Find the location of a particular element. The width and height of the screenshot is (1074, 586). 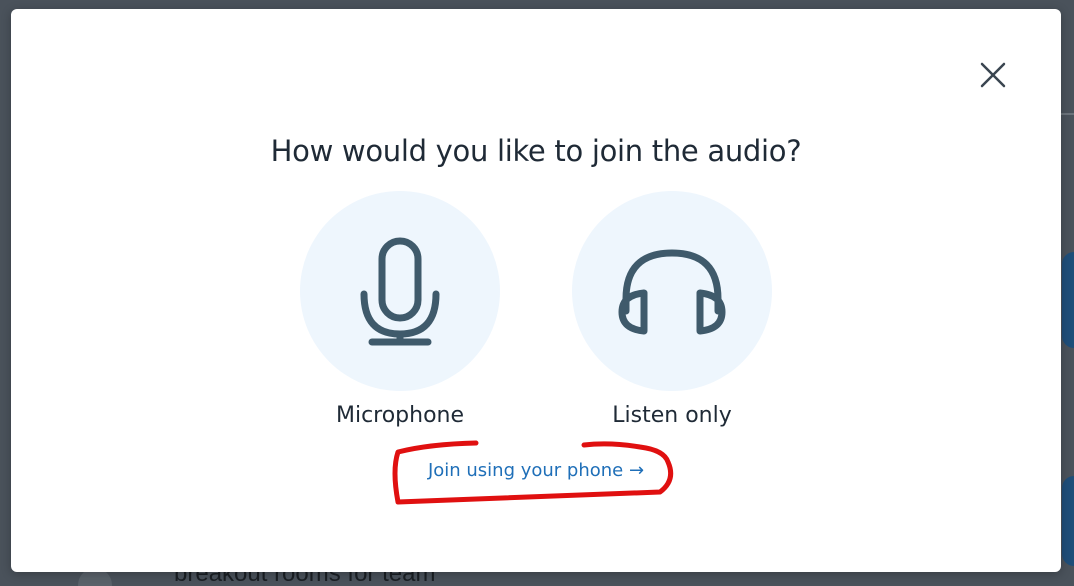

headphones-icon-circle is located at coordinates (672, 291).